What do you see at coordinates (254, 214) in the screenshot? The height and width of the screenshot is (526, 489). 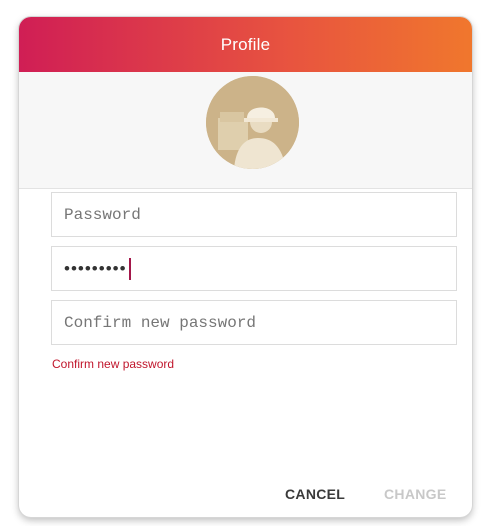 I see `current-password-field: Password` at bounding box center [254, 214].